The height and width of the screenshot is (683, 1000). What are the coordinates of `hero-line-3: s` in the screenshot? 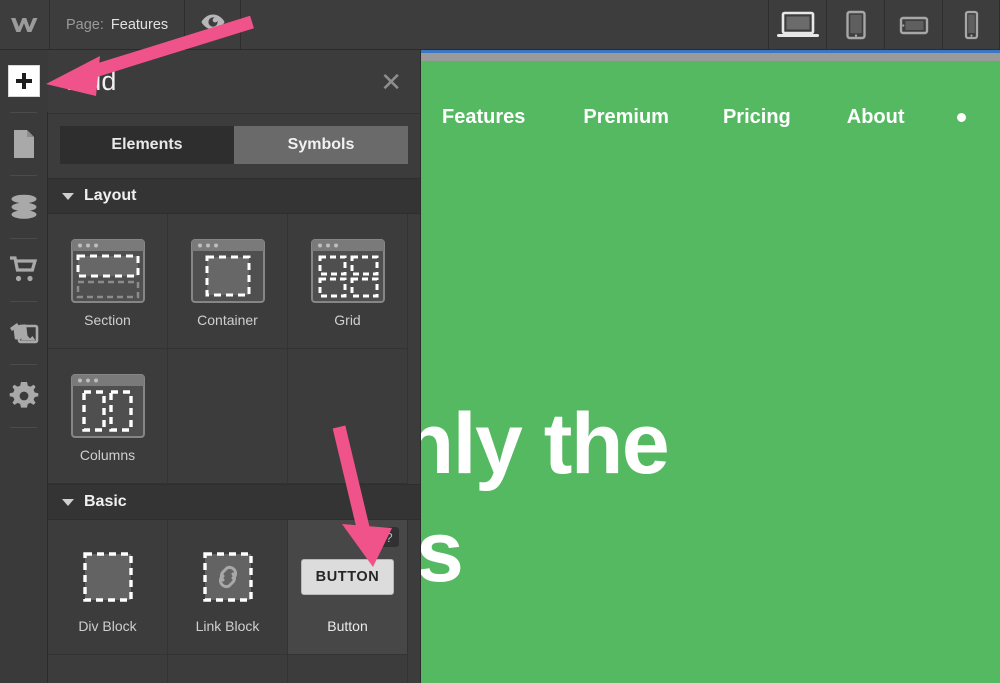 It's located at (710, 644).